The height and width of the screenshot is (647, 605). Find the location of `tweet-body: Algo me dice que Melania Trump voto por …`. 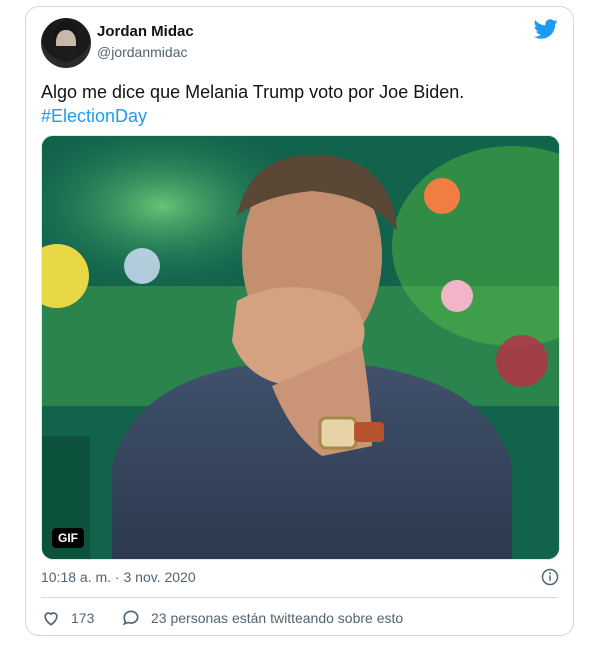

tweet-body: Algo me dice que Melania Trump voto por … is located at coordinates (253, 92).